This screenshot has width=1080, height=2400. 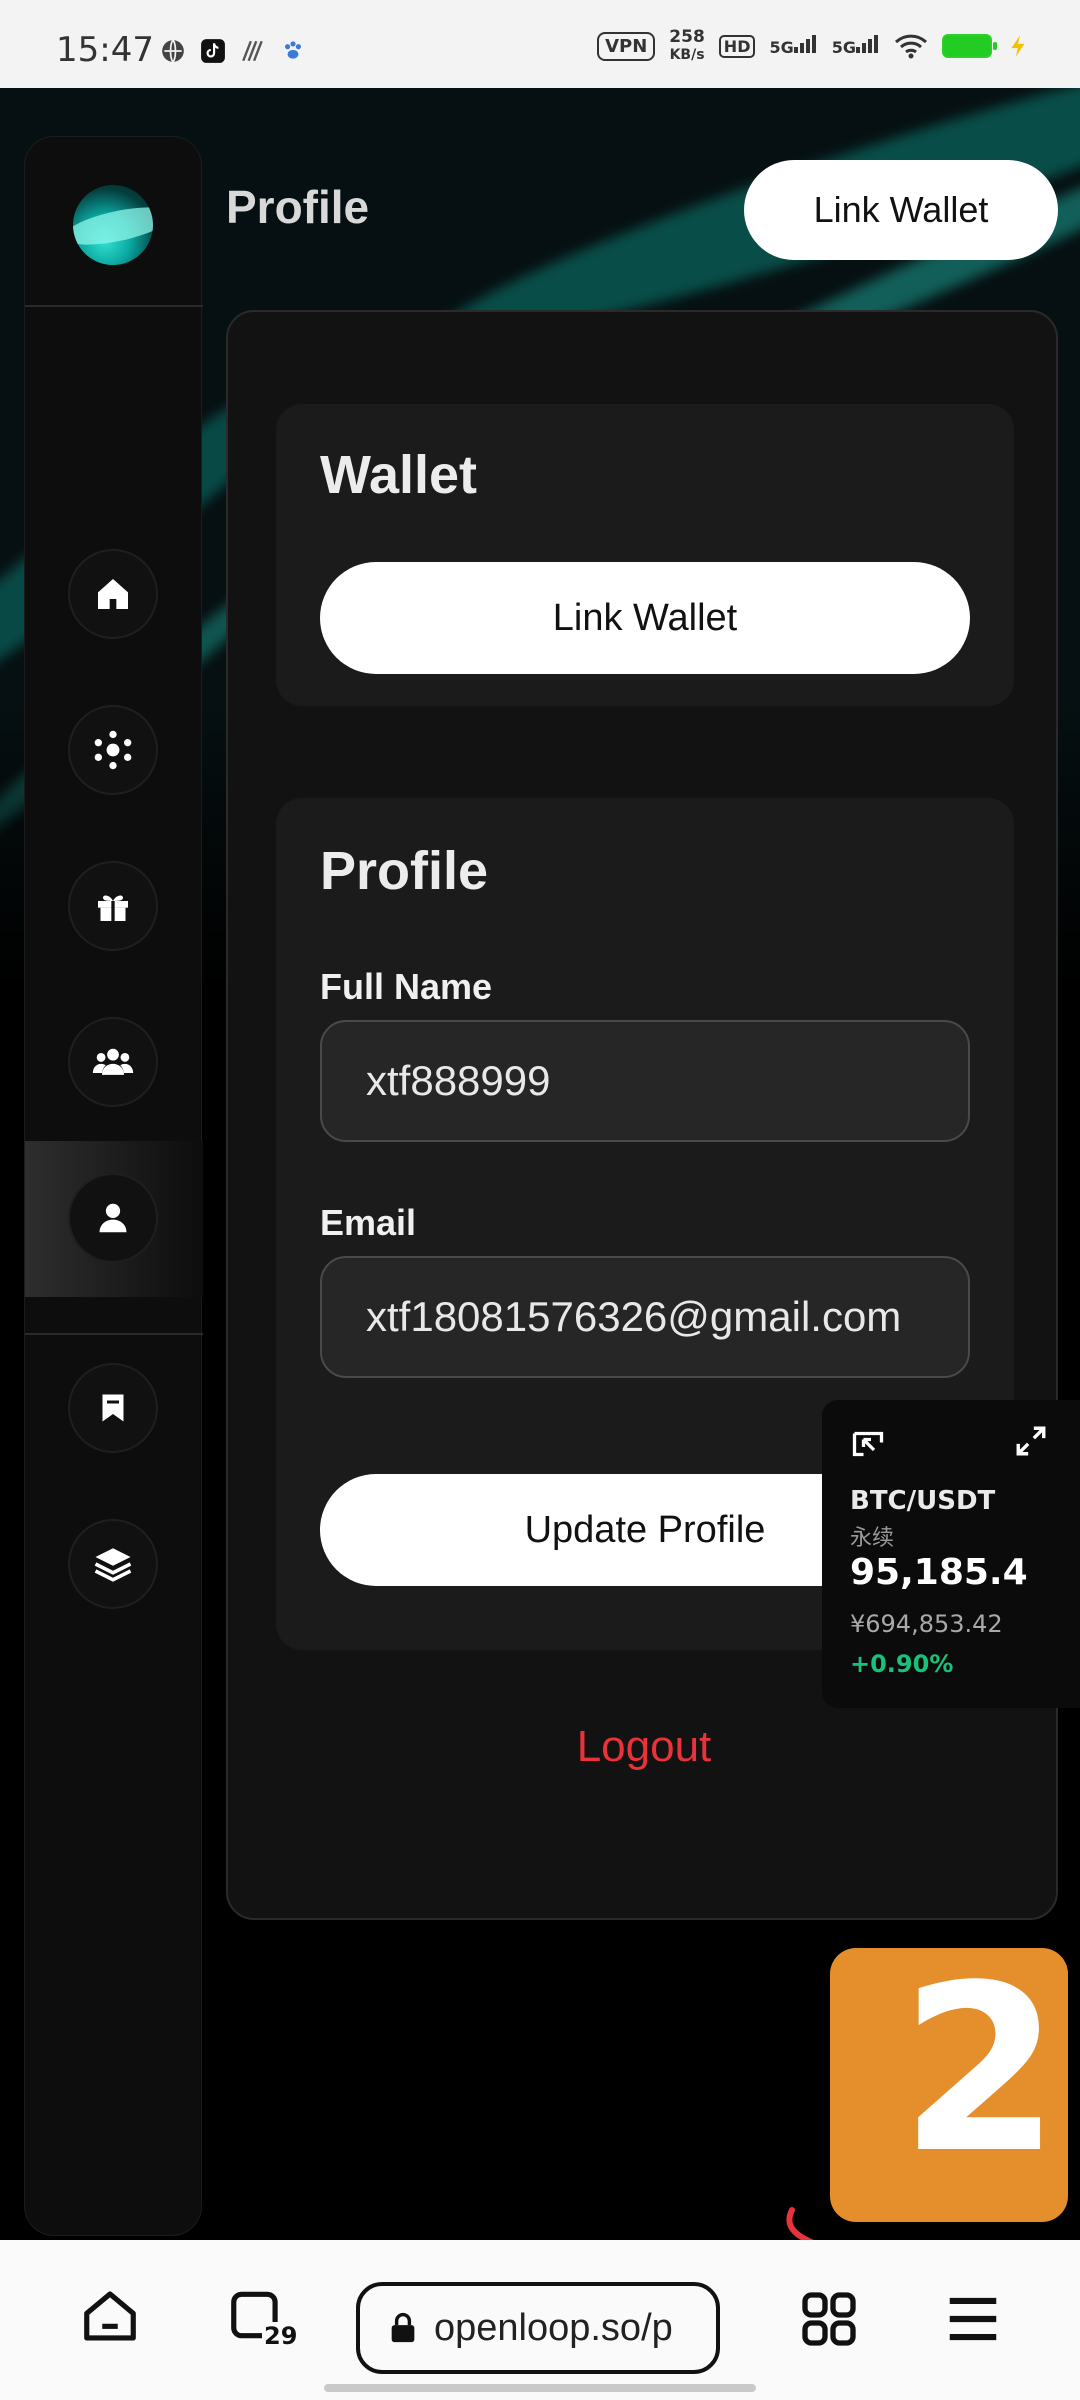 I want to click on ticker-pair: BTC/USDT, so click(x=923, y=1501).